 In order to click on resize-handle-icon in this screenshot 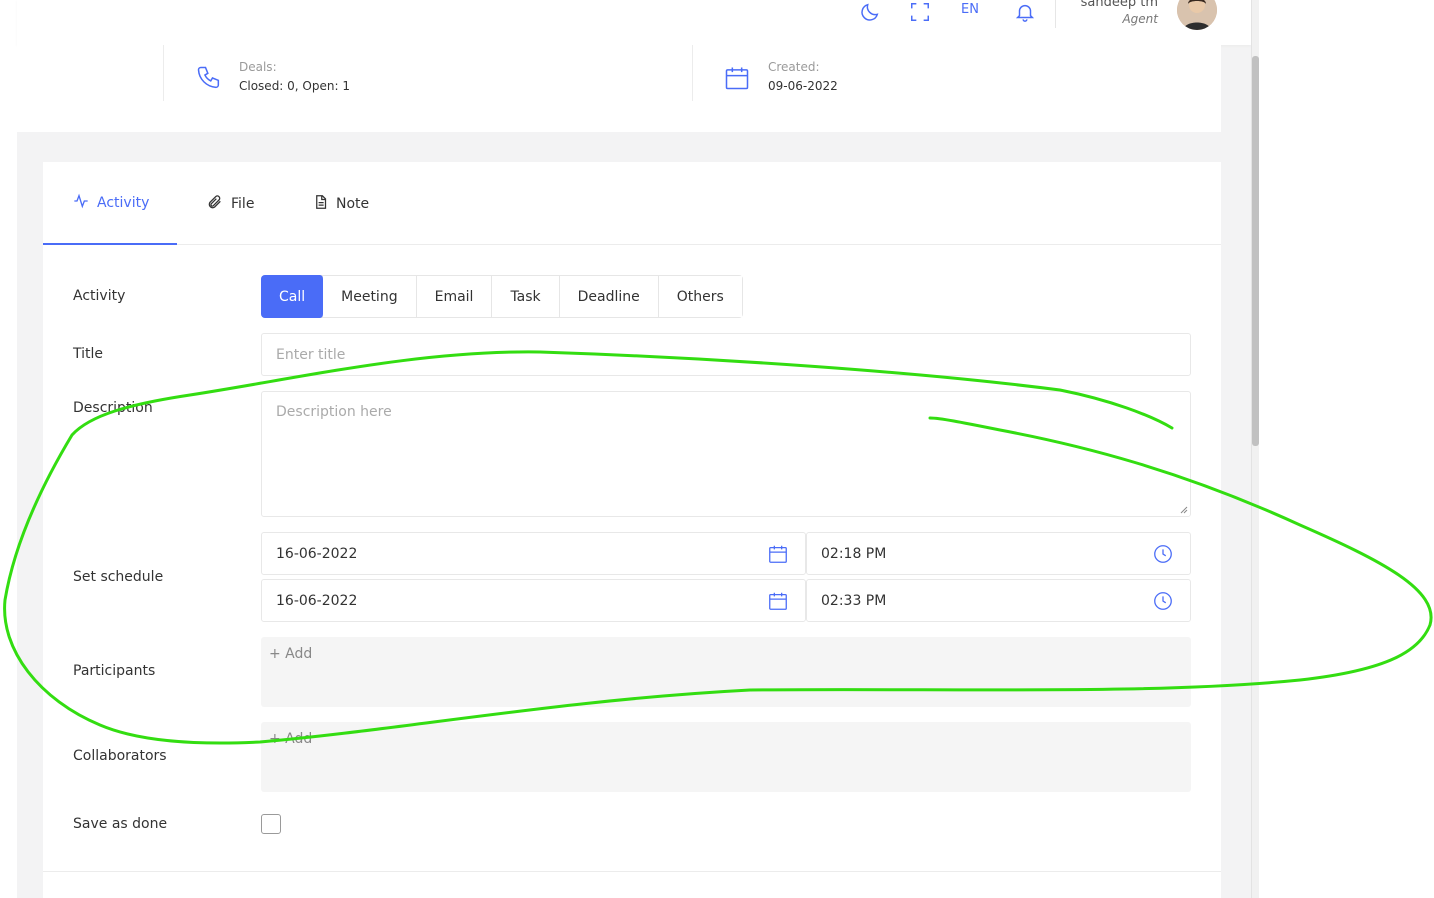, I will do `click(1184, 510)`.